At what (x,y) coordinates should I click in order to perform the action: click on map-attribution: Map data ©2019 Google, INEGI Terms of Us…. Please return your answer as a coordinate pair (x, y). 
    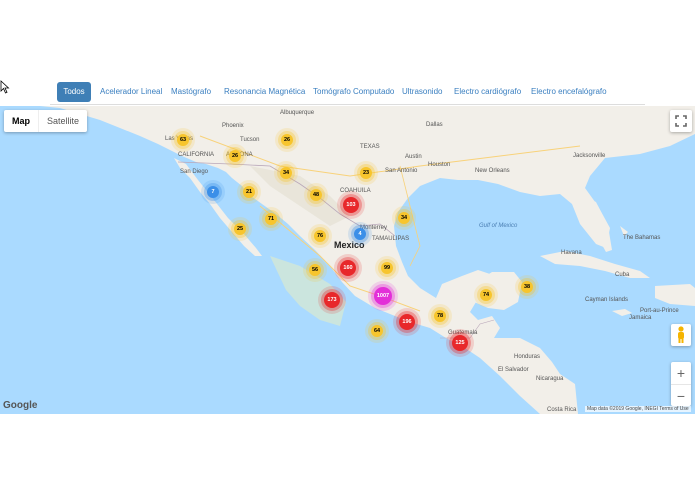
    Looking at the image, I should click on (638, 409).